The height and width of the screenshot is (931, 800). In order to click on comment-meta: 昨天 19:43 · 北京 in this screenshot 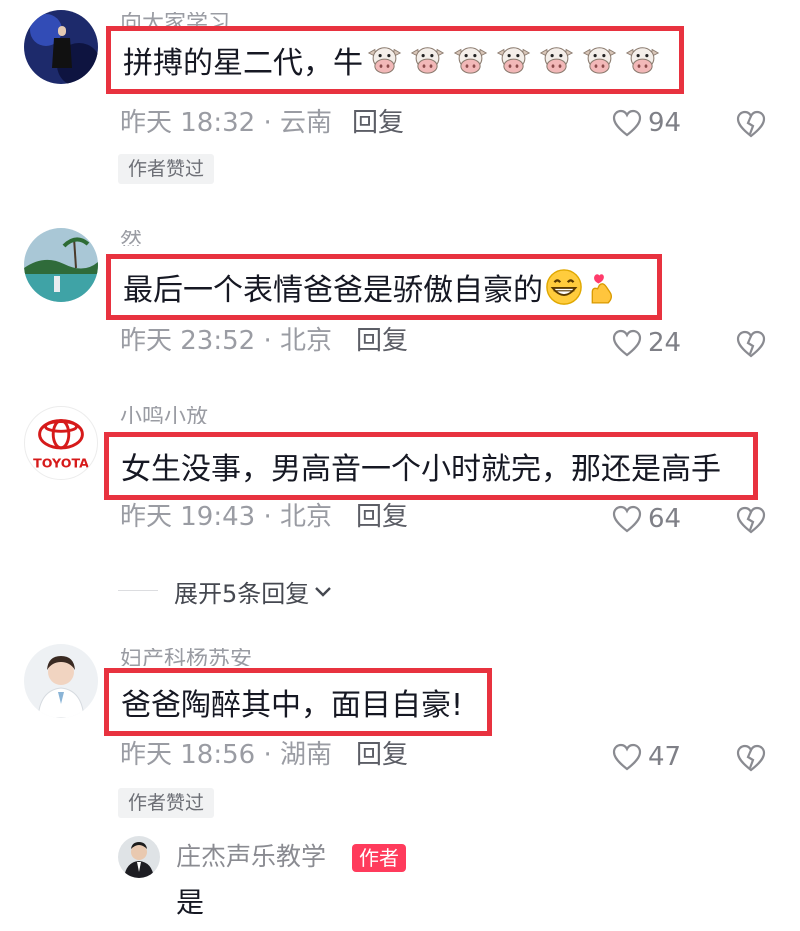, I will do `click(226, 517)`.